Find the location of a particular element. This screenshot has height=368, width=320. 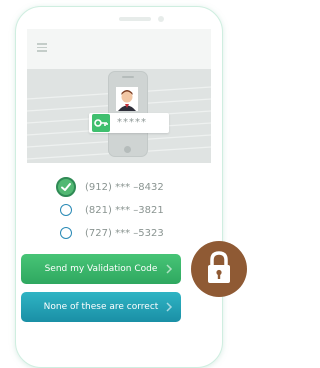

phone-option: (912) *** –8432 is located at coordinates (128, 187).